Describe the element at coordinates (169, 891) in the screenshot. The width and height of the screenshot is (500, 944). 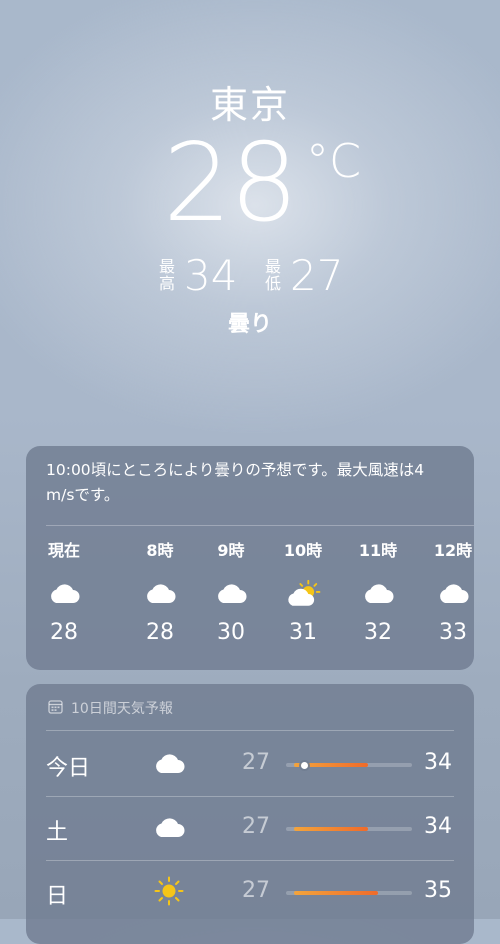
I see `sun-icon` at that location.